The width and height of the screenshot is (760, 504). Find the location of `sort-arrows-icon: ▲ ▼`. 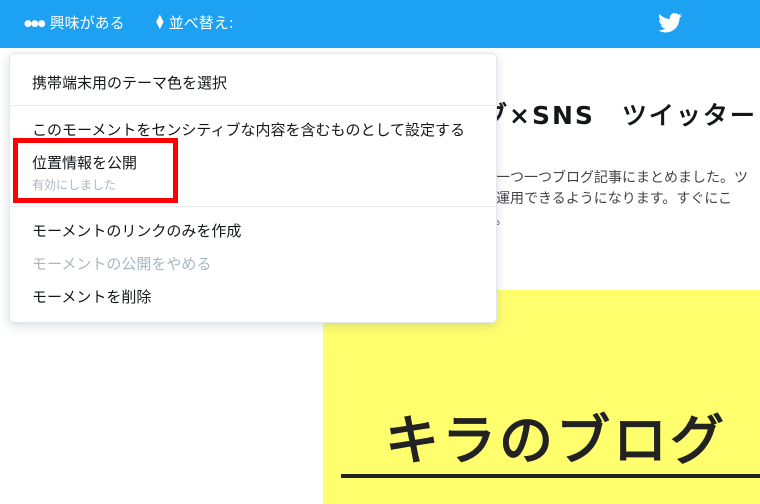

sort-arrows-icon: ▲ ▼ is located at coordinates (160, 22).